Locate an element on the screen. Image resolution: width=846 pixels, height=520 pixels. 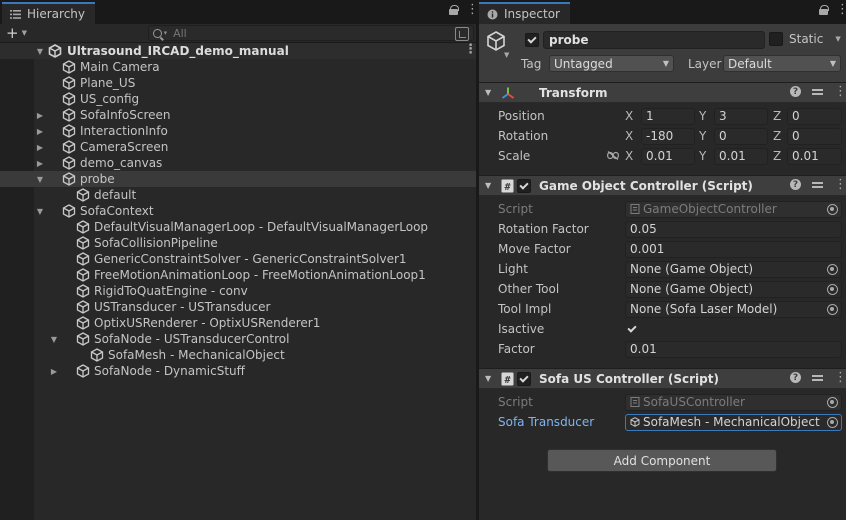
game-object-controller-header: ▼ # Game Object Controller (Script) ? ⋮ is located at coordinates (662, 185).